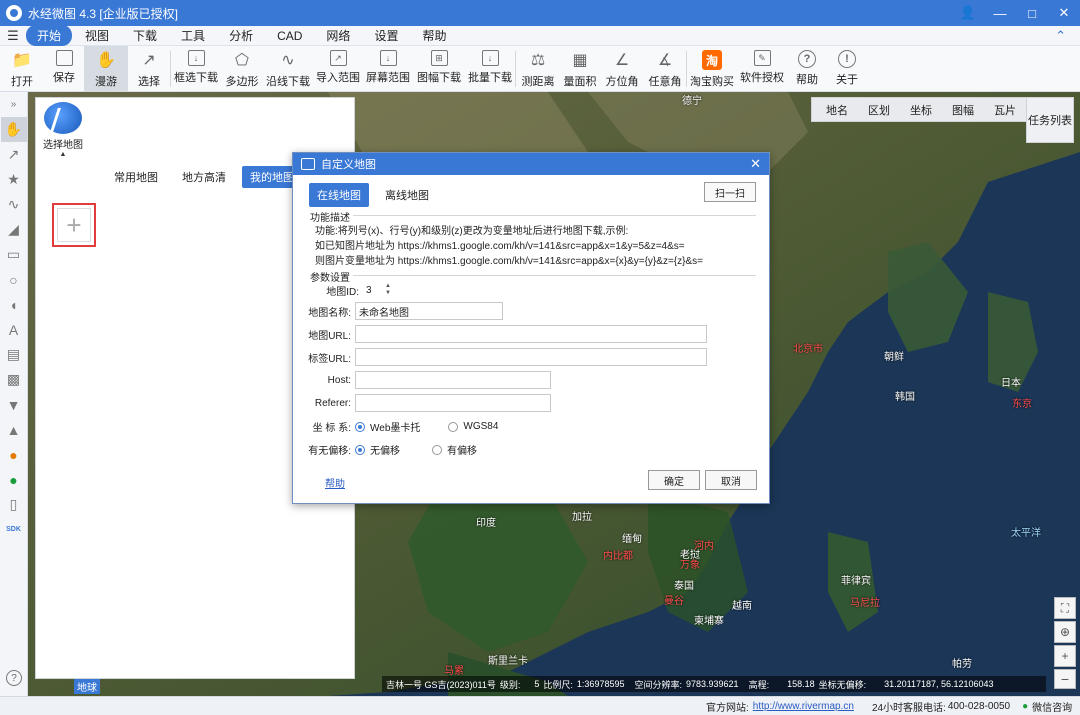 Image resolution: width=1080 pixels, height=715 pixels. I want to click on referer-input, so click(453, 403).